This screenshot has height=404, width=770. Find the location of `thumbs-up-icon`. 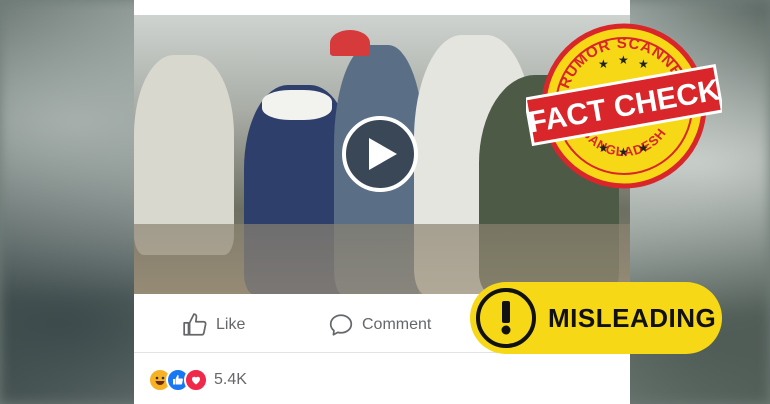

thumbs-up-icon is located at coordinates (195, 324).